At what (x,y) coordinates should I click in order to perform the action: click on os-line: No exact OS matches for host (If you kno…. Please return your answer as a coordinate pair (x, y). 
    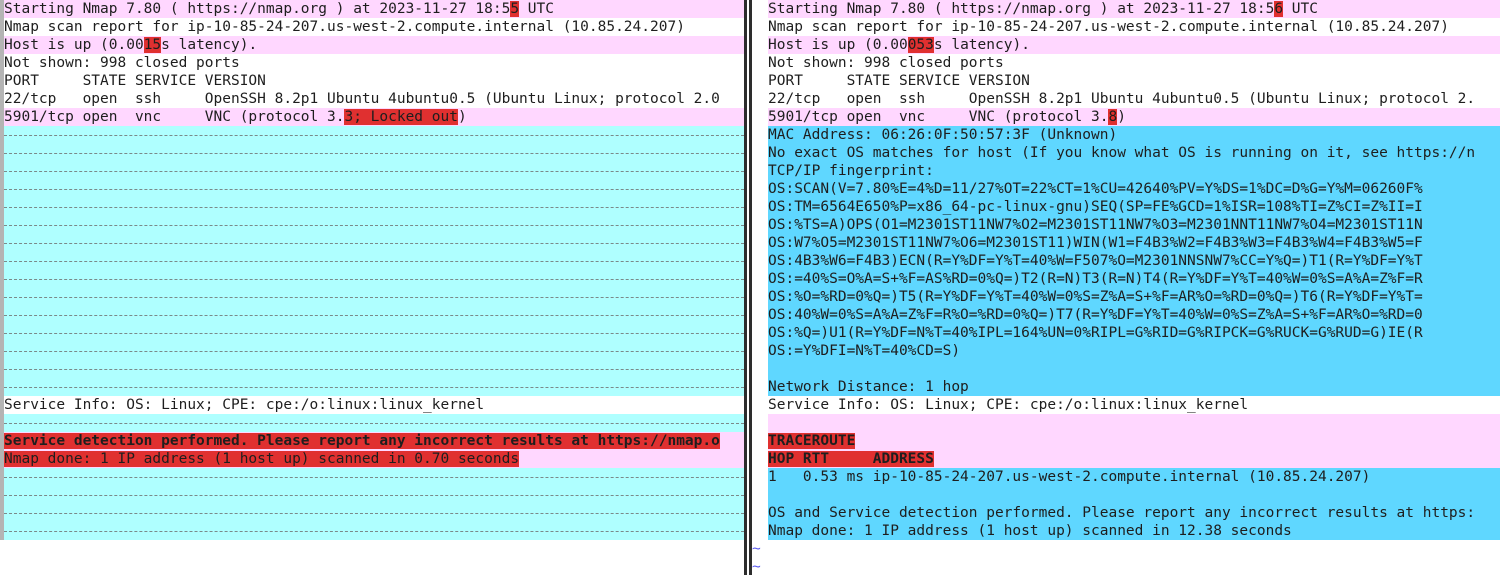
    Looking at the image, I should click on (1134, 153).